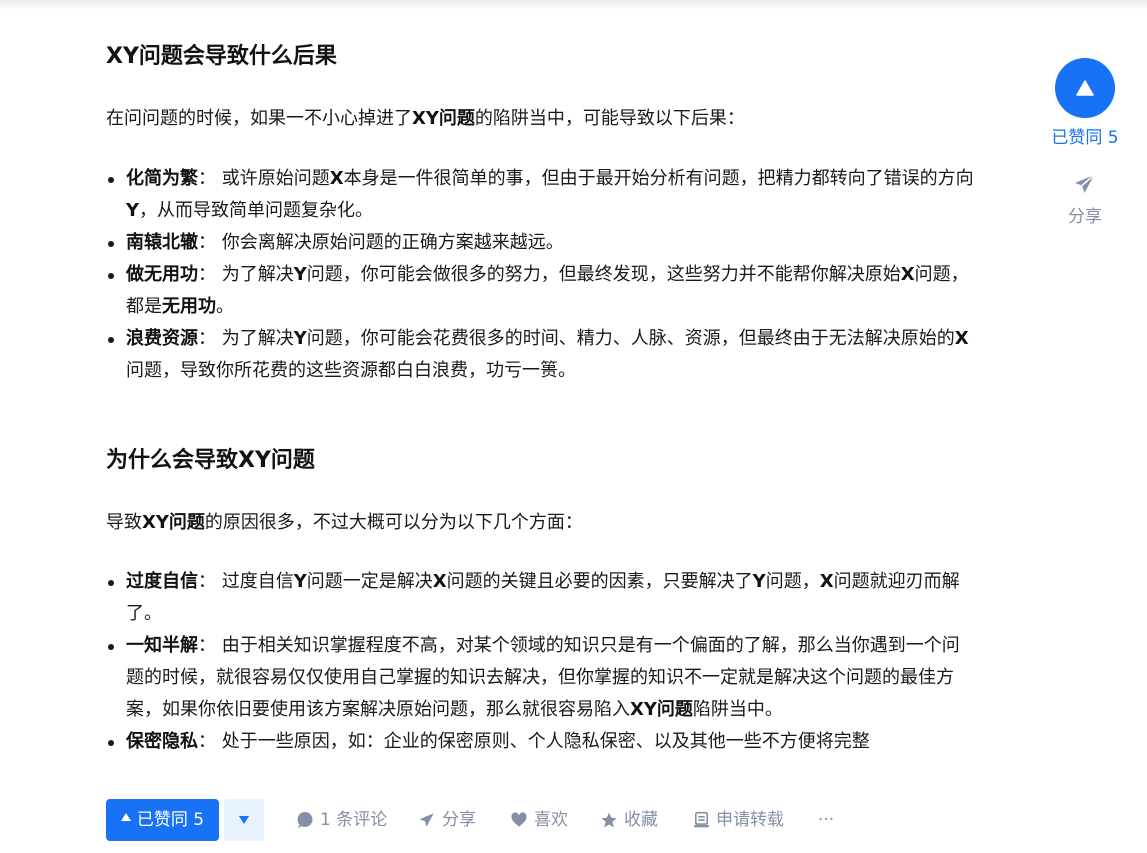 The image size is (1147, 853). I want to click on bold-text: 保密隐私, so click(162, 741).